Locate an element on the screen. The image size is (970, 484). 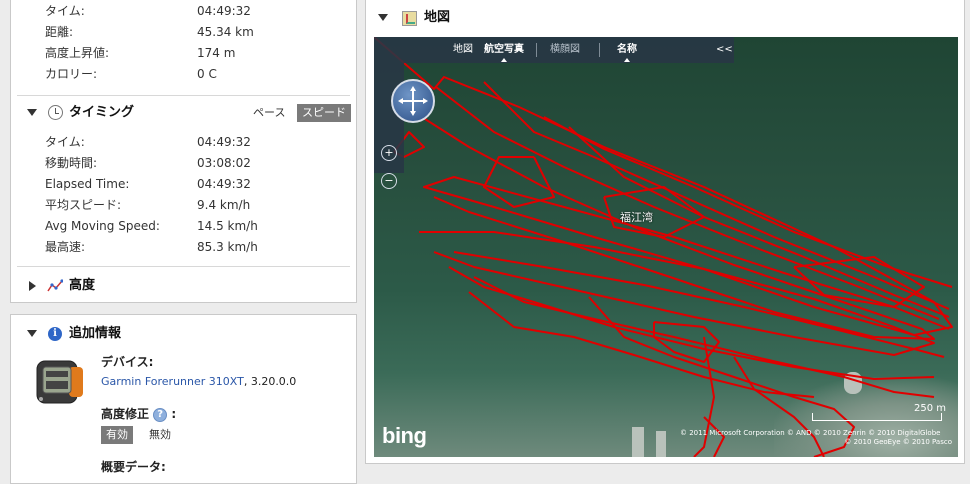
stat-label: 最高速: is located at coordinates (65, 247).